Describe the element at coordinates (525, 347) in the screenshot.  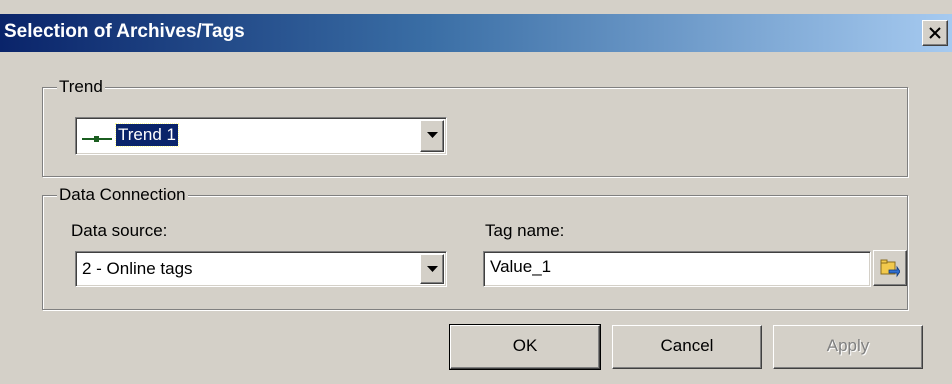
I see `ok-button: OK` at that location.